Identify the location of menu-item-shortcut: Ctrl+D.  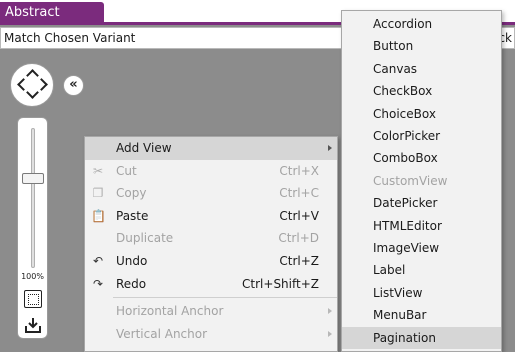
(298, 238).